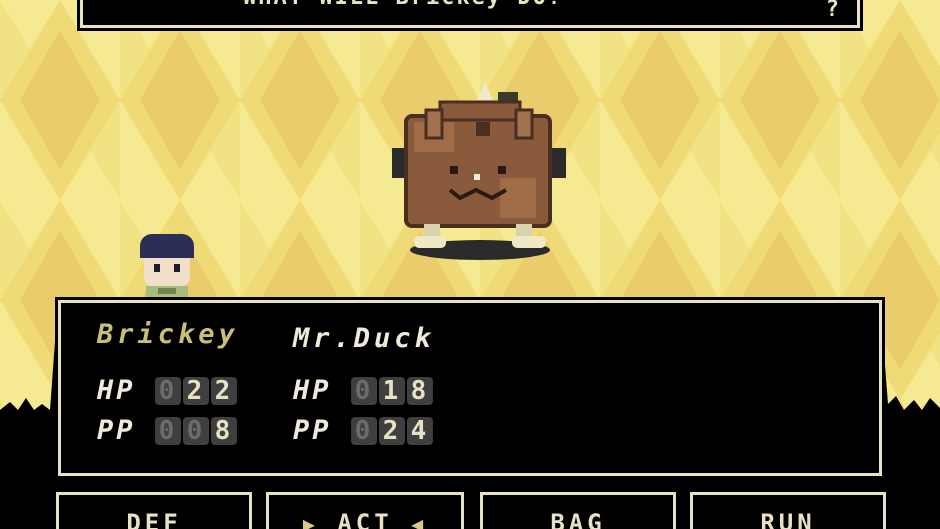 This screenshot has height=529, width=940. I want to click on command-label: DEF, so click(154, 519).